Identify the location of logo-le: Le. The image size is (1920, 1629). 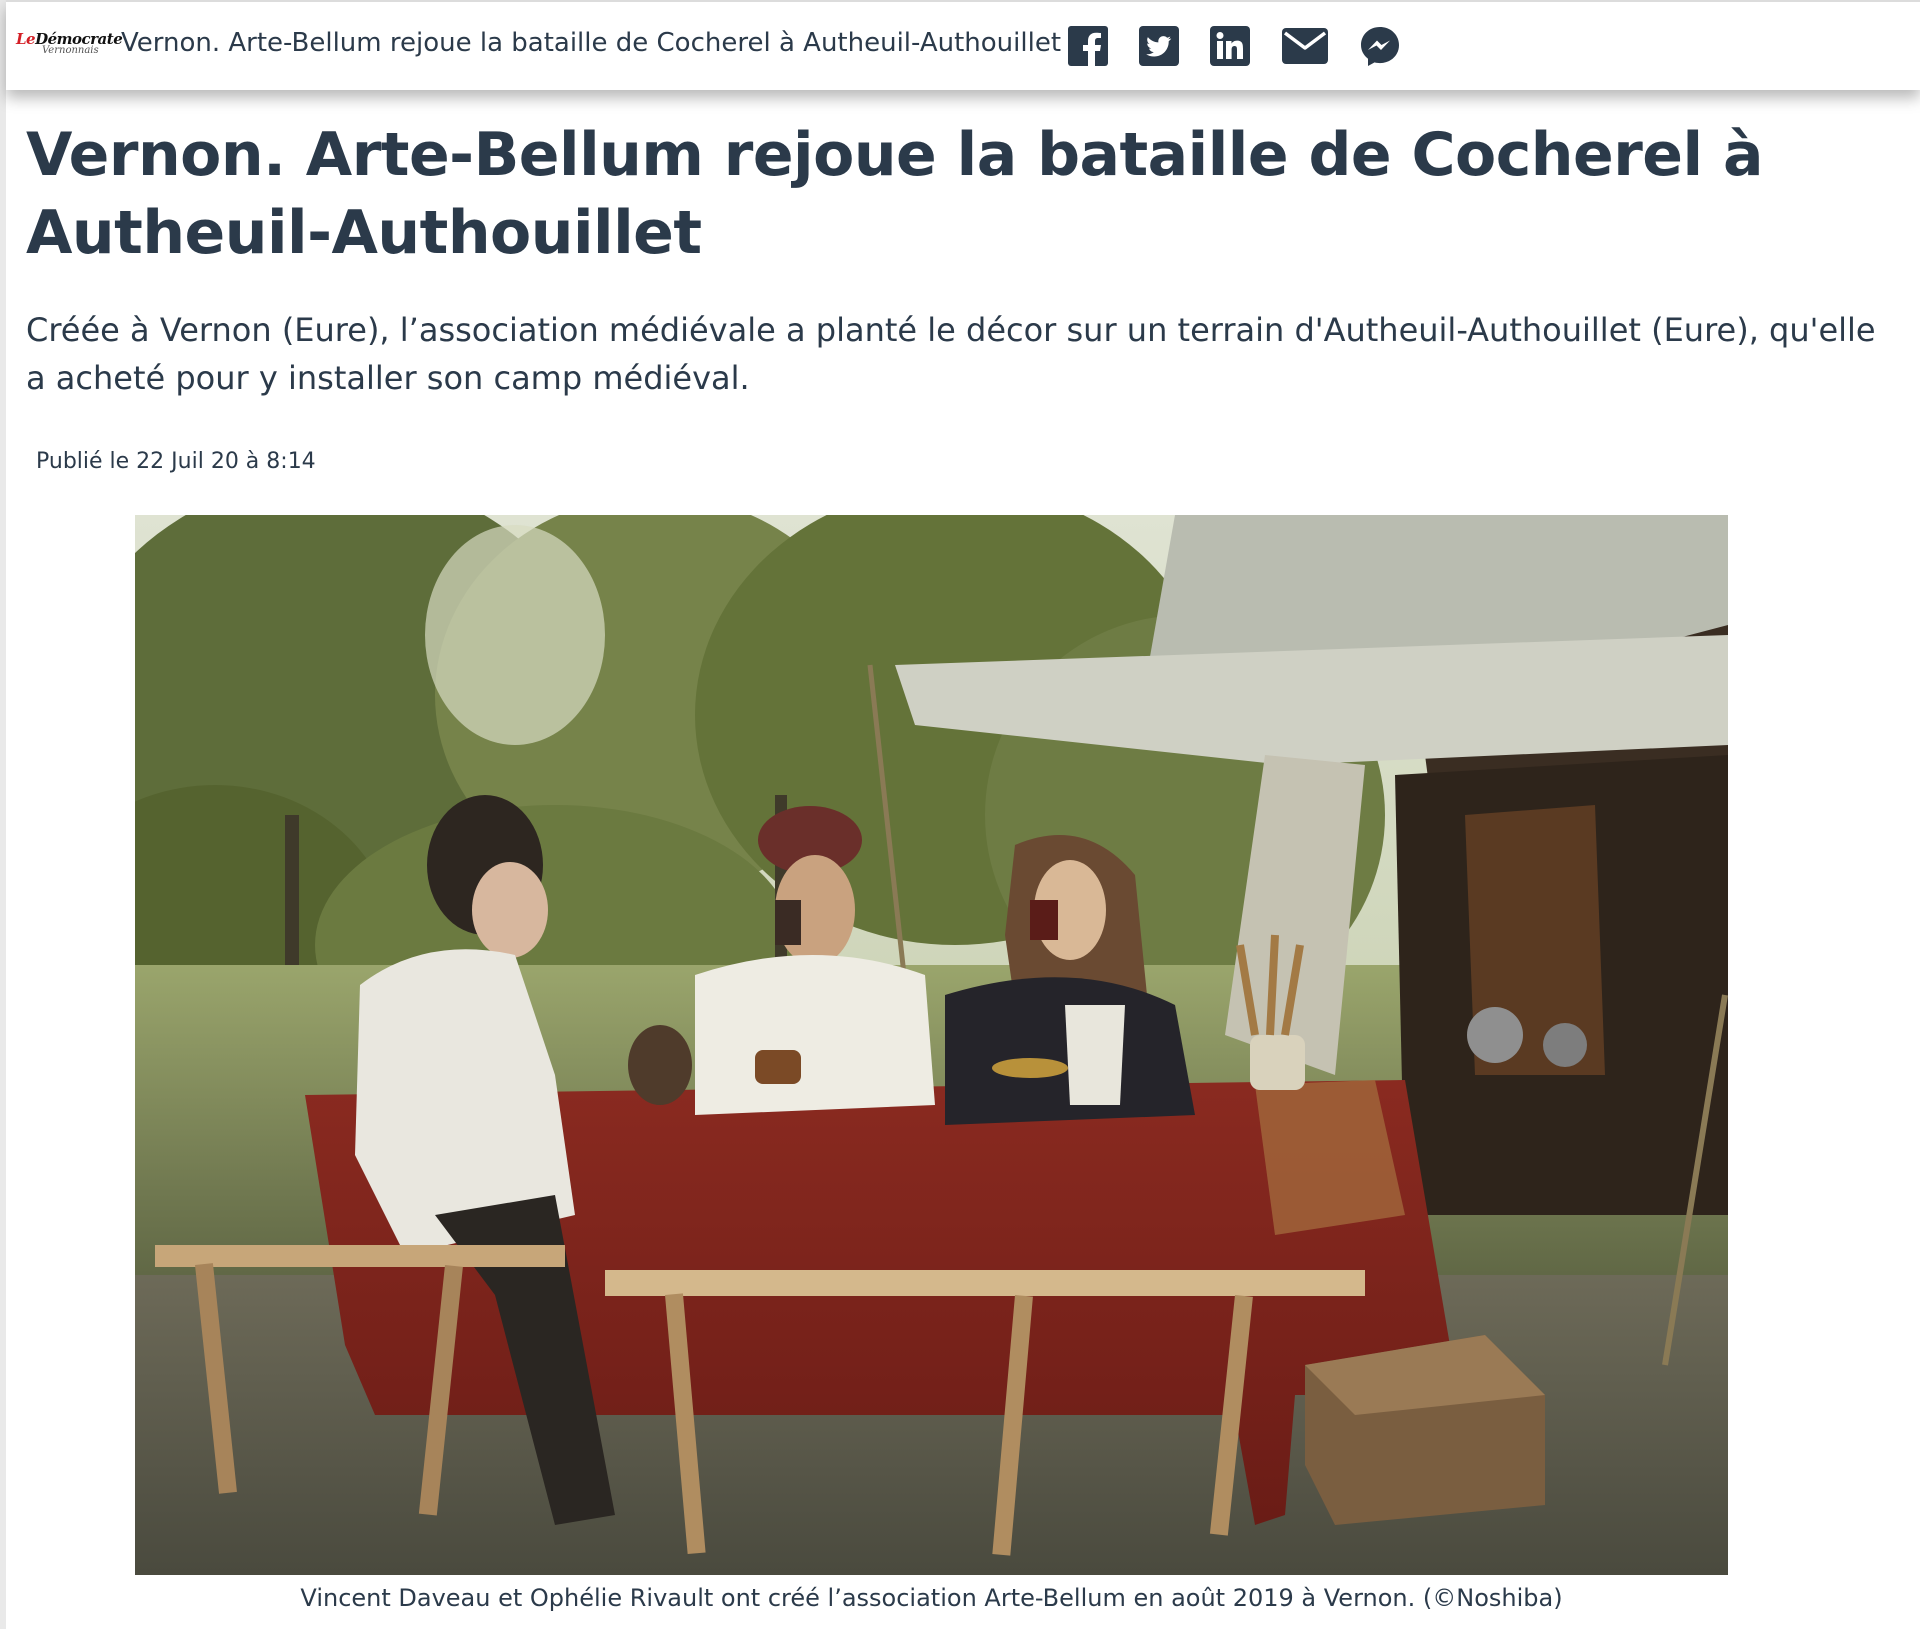
(26, 39).